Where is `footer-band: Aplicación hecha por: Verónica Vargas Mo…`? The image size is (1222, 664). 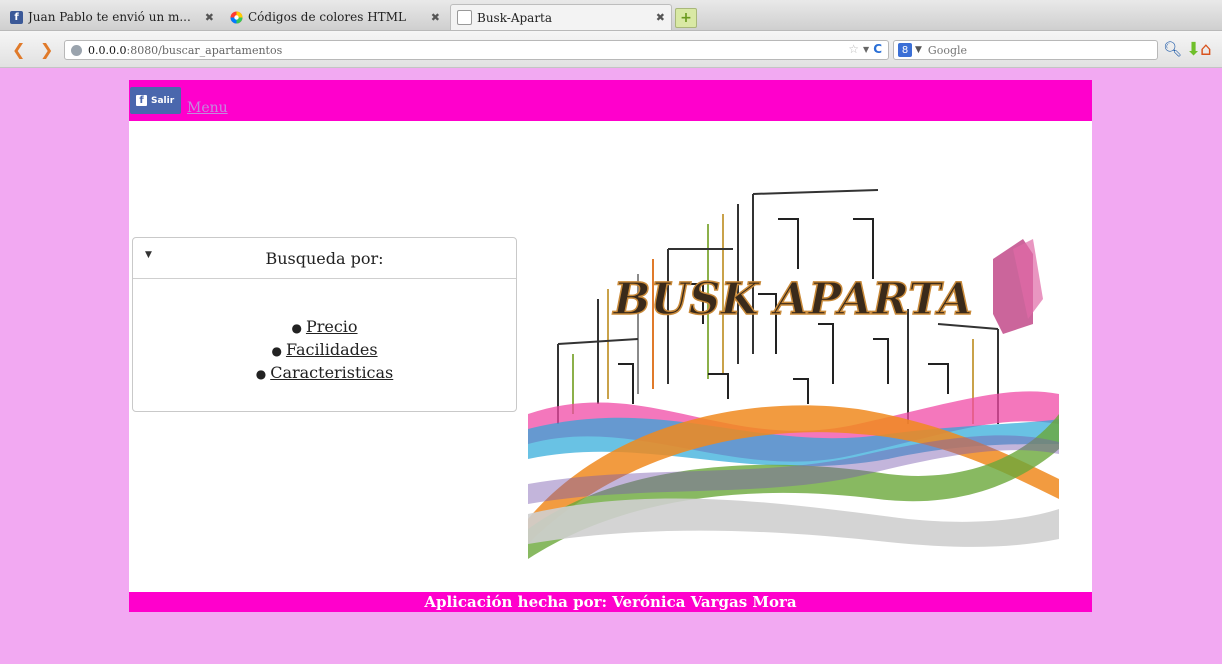
footer-band: Aplicación hecha por: Verónica Vargas Mo… is located at coordinates (610, 602).